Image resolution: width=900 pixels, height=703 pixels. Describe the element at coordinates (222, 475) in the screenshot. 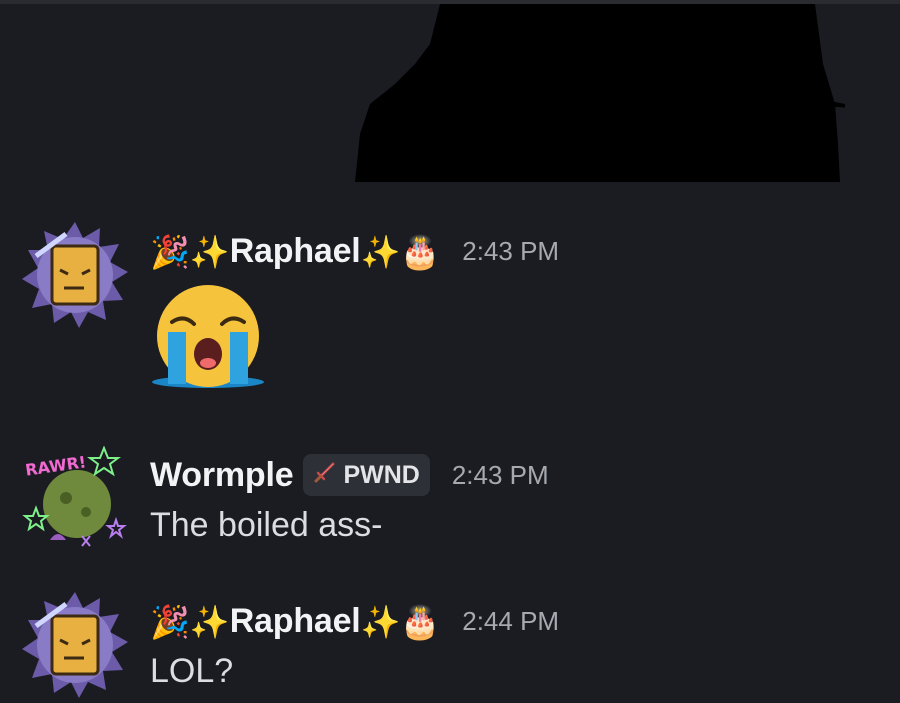

I see `username: Wormple` at that location.